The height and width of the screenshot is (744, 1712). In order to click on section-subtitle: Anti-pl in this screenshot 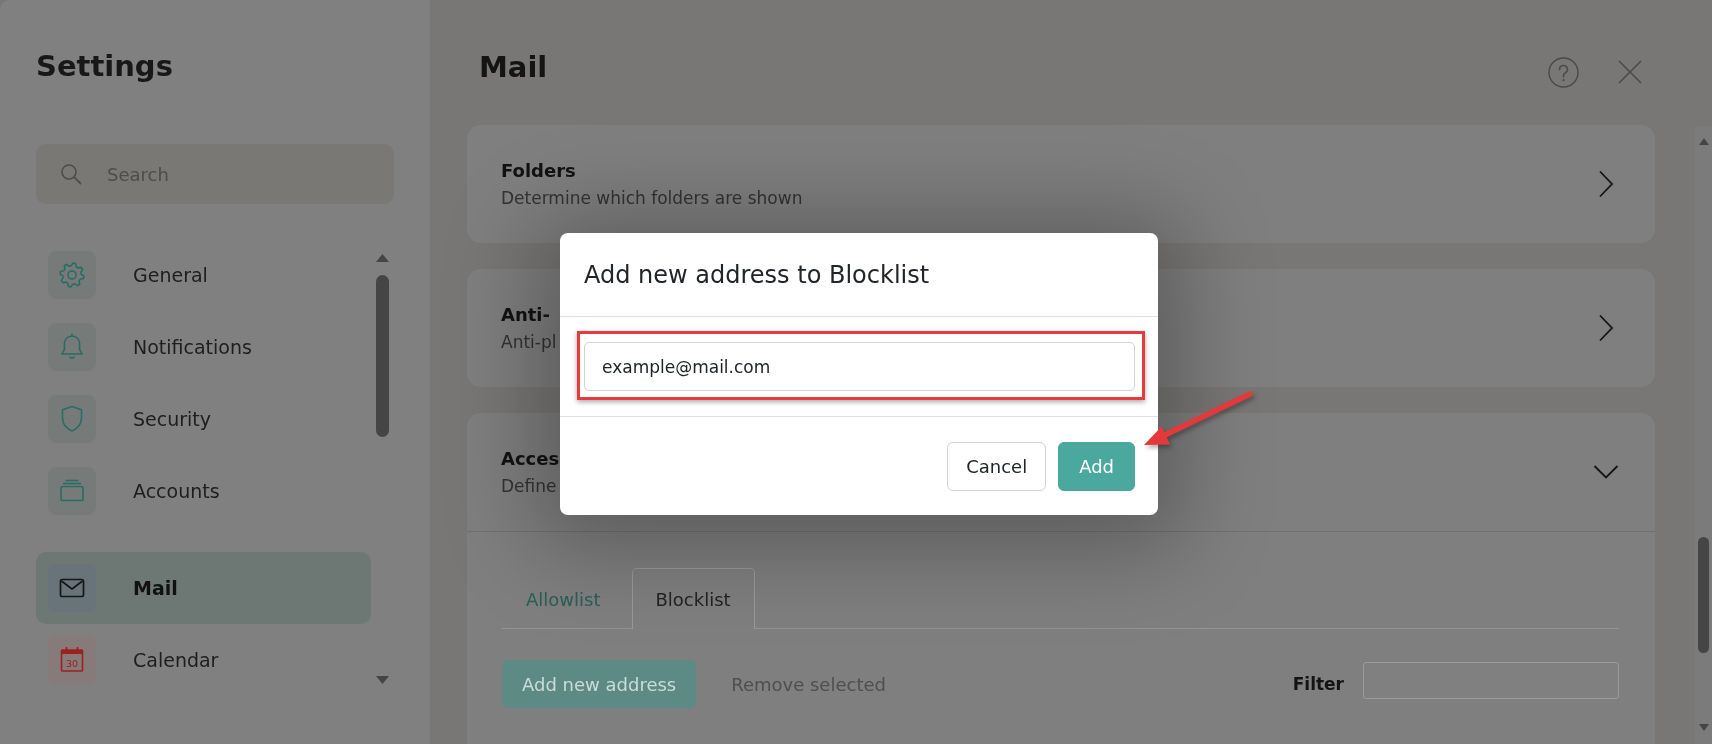, I will do `click(529, 342)`.